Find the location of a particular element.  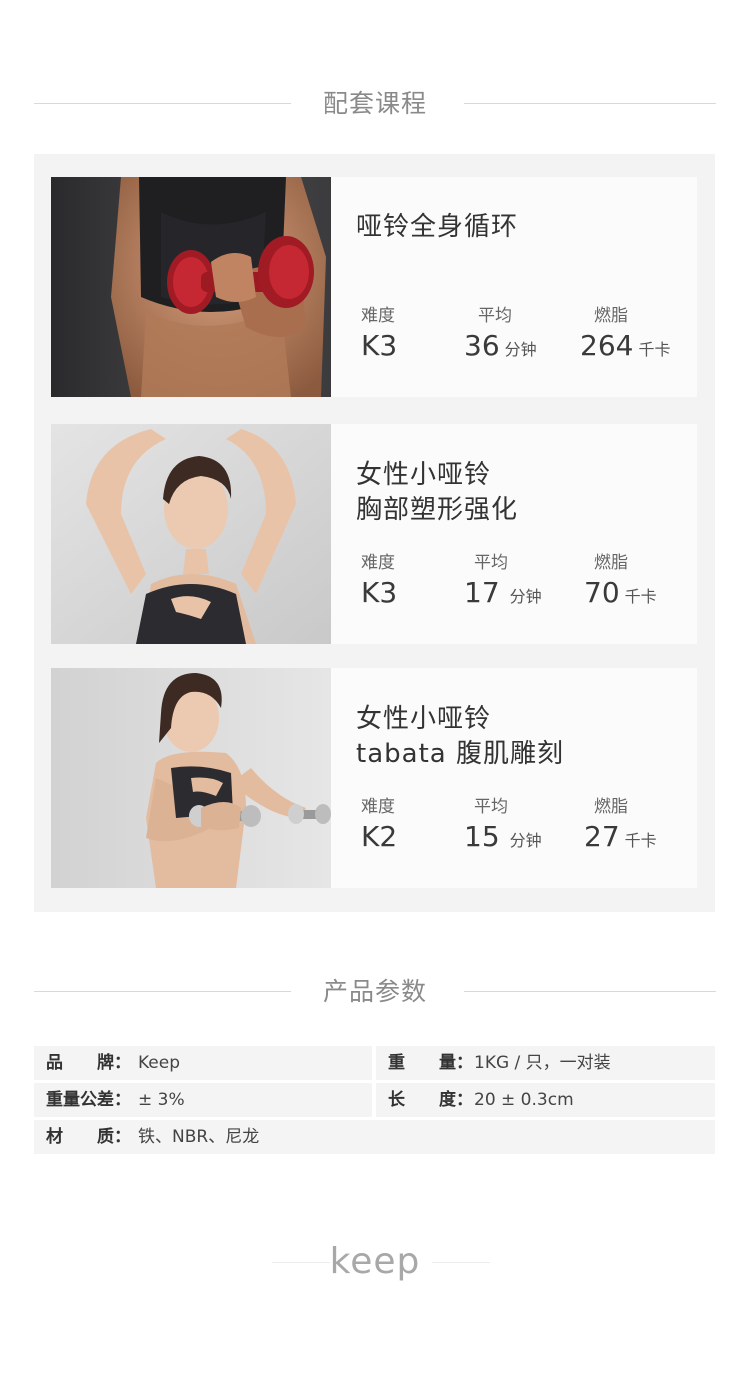

param-weight-value: 1KG / 只，一对装 is located at coordinates (542, 1063).